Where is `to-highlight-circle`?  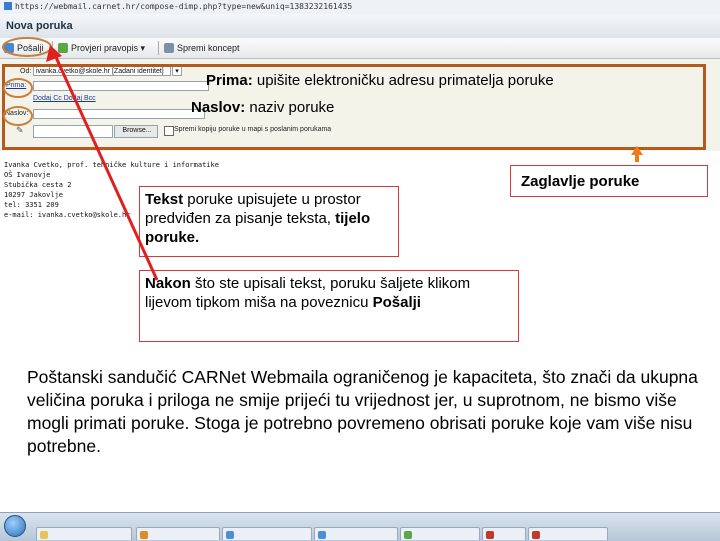 to-highlight-circle is located at coordinates (18, 88).